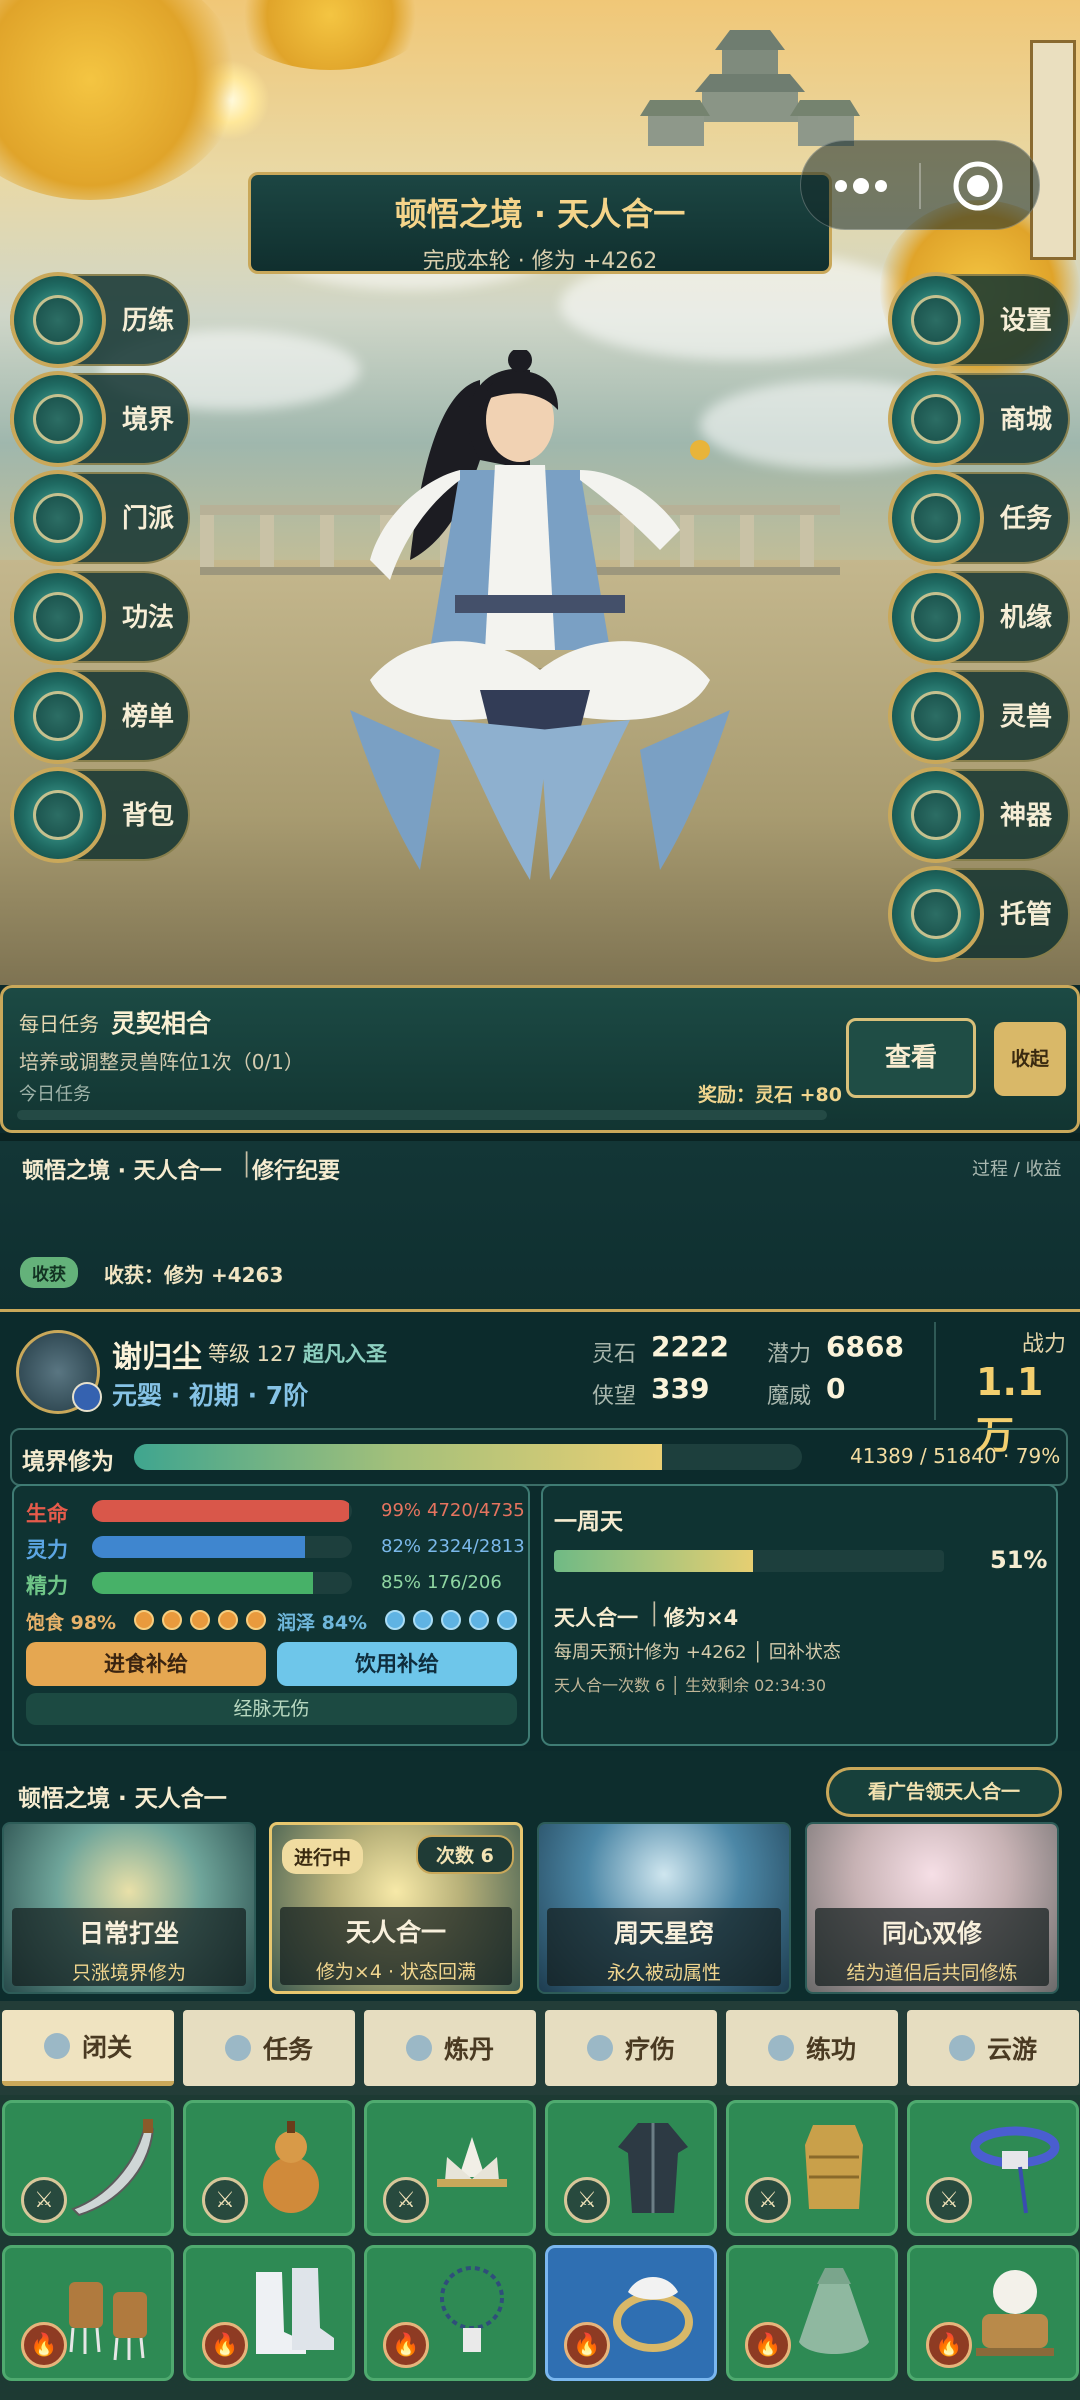 The image size is (1080, 2400). I want to click on miniprogram-capsule, so click(920, 185).